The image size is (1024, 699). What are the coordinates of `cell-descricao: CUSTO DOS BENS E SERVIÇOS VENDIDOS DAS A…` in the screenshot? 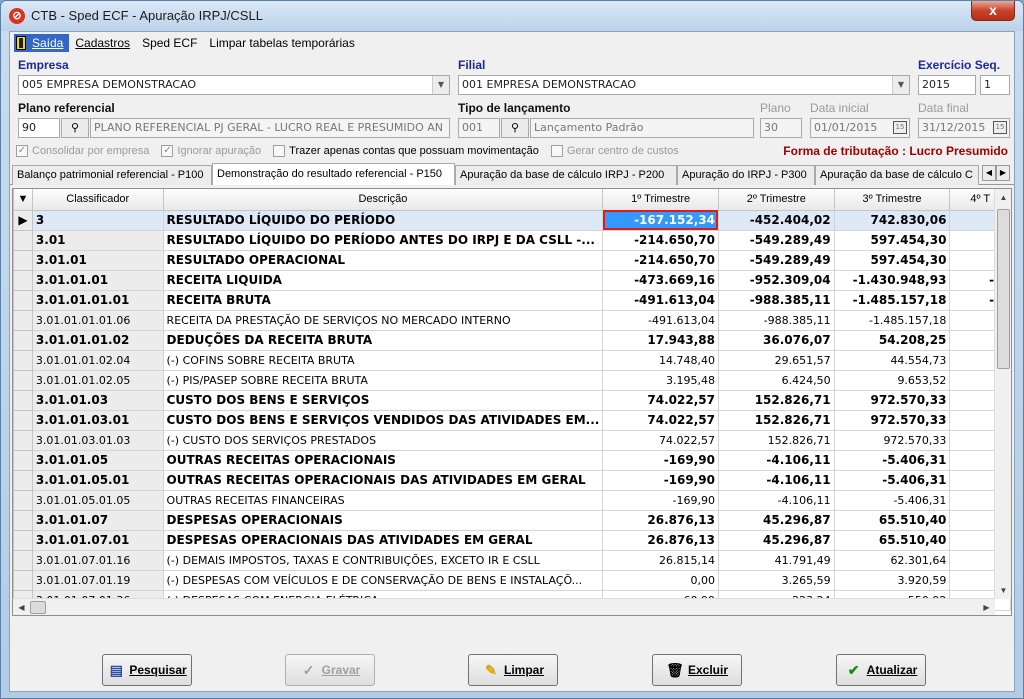 It's located at (383, 420).